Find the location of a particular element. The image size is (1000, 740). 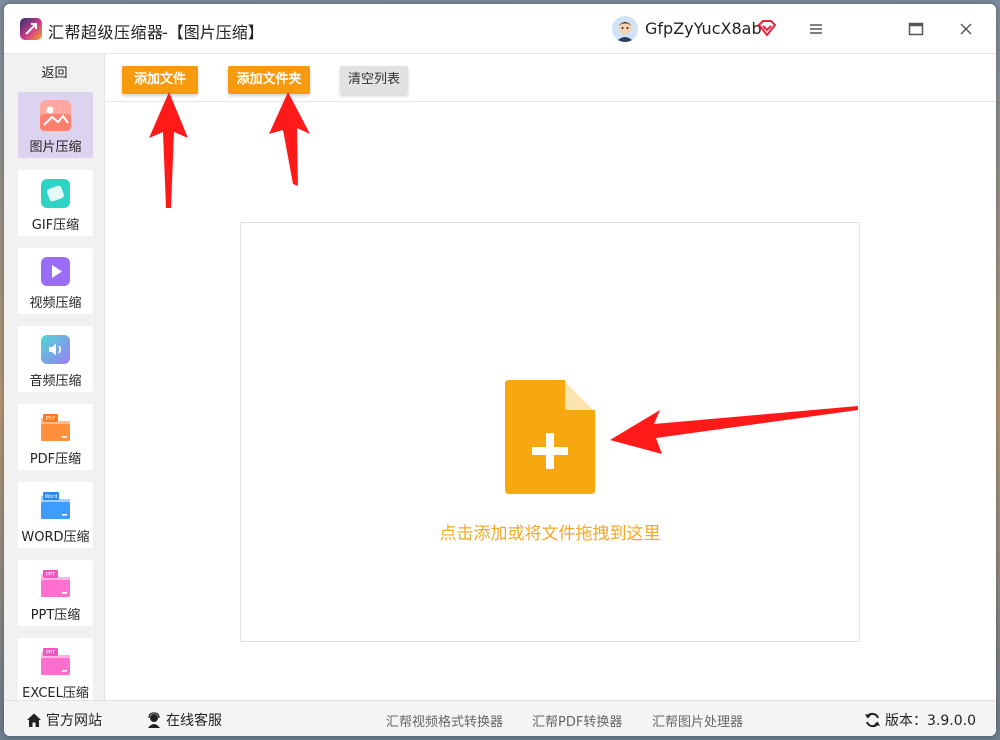

sidebar-item-gif: GIF压缩 is located at coordinates (55, 203).